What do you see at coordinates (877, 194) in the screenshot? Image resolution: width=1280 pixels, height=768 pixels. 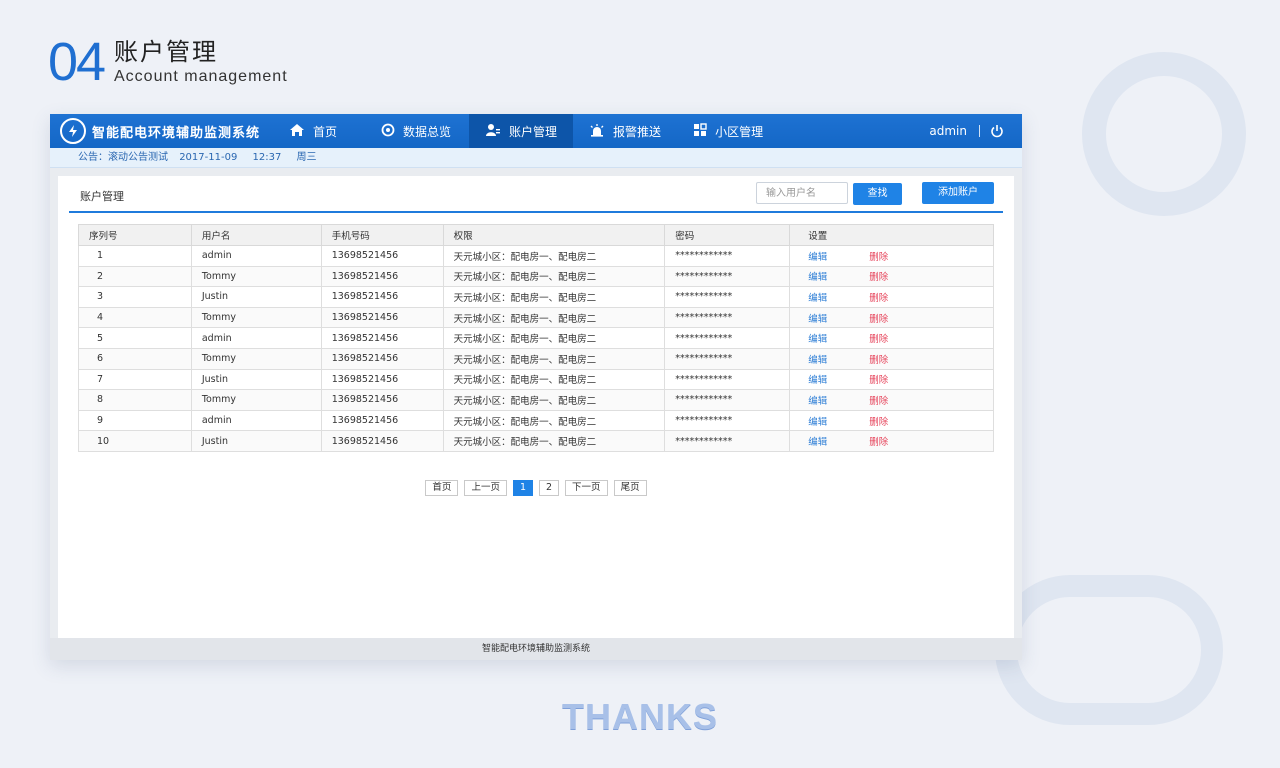 I see `search-button: 查找` at bounding box center [877, 194].